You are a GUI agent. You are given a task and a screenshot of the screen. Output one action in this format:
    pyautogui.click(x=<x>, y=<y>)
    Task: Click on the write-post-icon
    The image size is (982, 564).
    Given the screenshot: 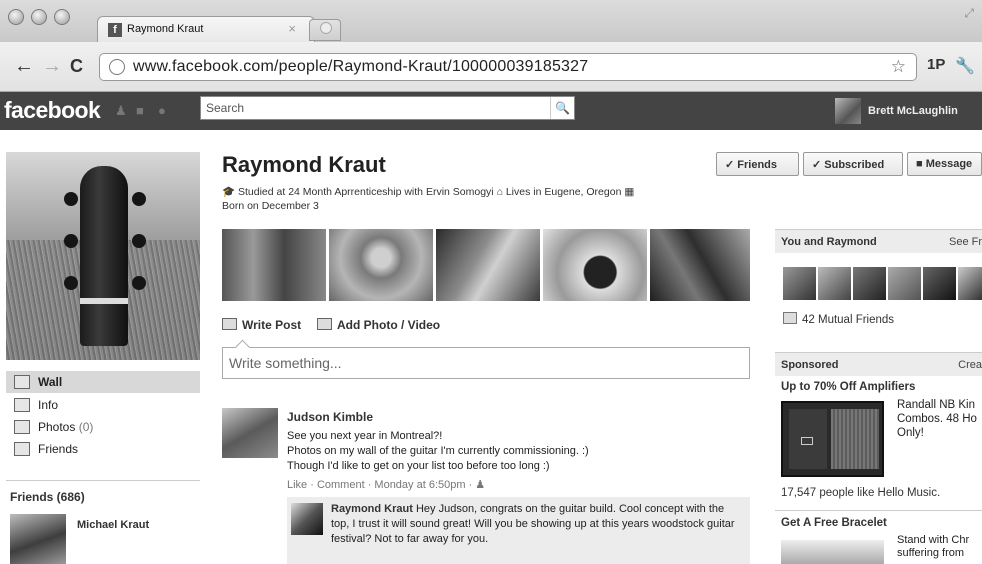 What is the action you would take?
    pyautogui.click(x=229, y=324)
    